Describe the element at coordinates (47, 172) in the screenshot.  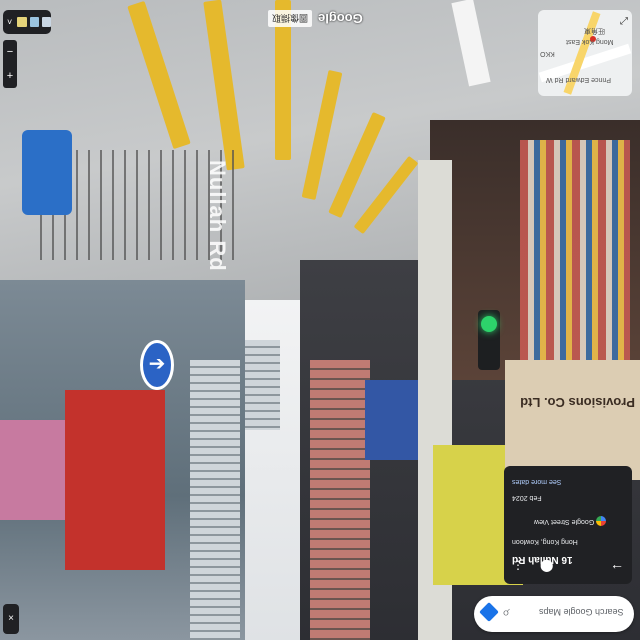
I see `bin` at that location.